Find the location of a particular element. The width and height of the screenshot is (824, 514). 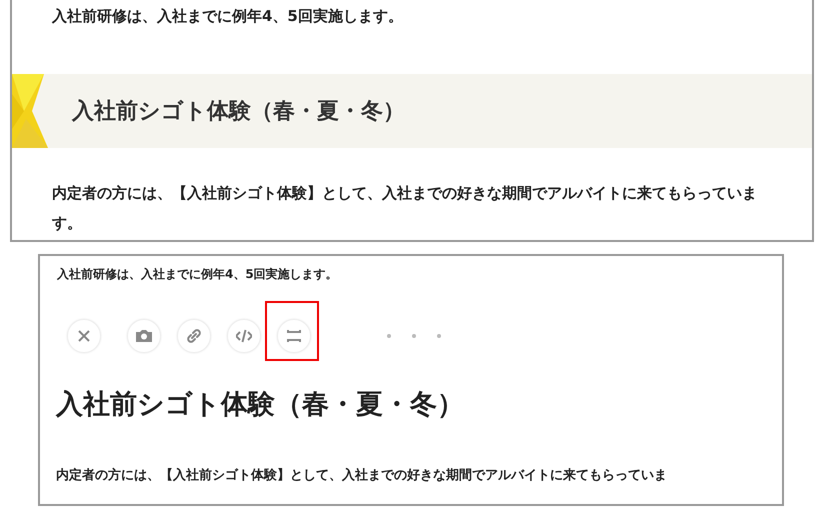

divider-icon is located at coordinates (294, 336).